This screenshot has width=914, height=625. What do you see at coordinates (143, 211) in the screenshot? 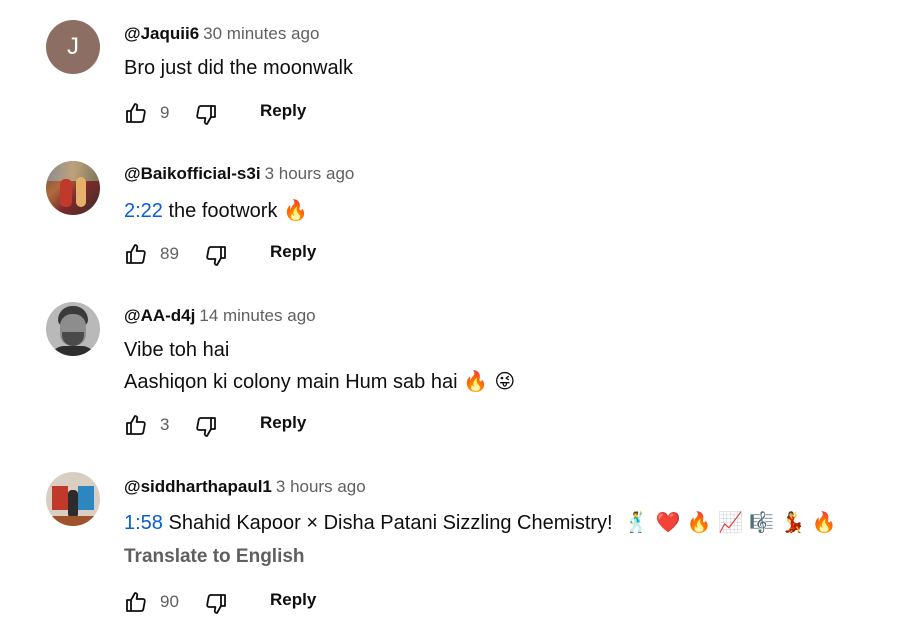
I see `video-timestamp-link: 2:22` at bounding box center [143, 211].